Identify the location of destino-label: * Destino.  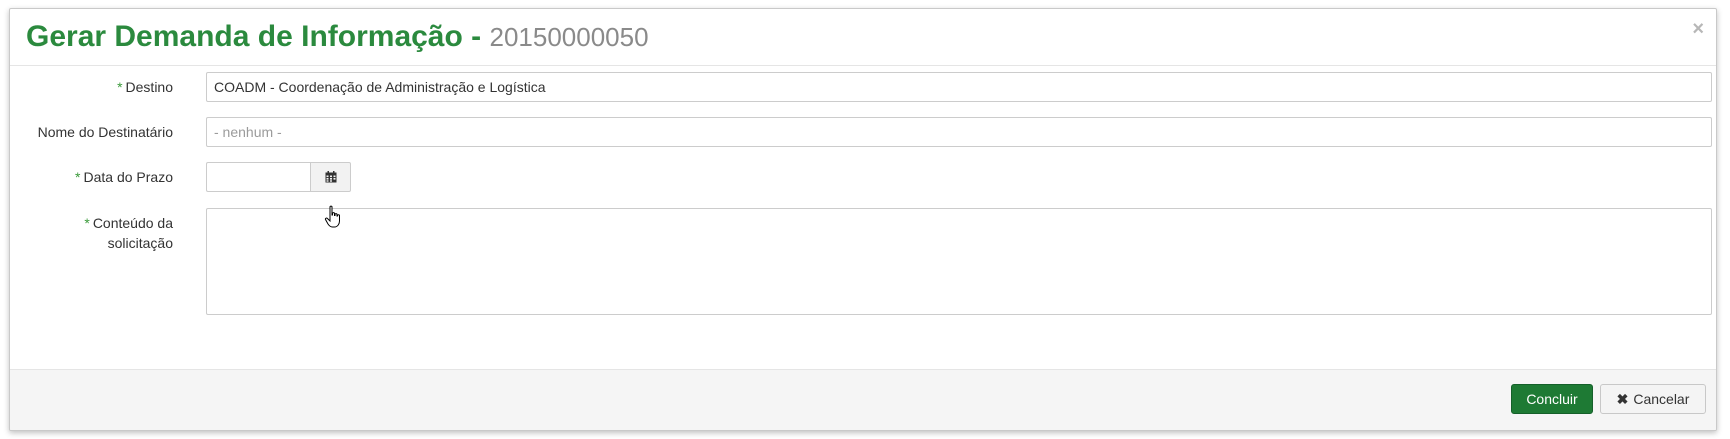
(145, 87).